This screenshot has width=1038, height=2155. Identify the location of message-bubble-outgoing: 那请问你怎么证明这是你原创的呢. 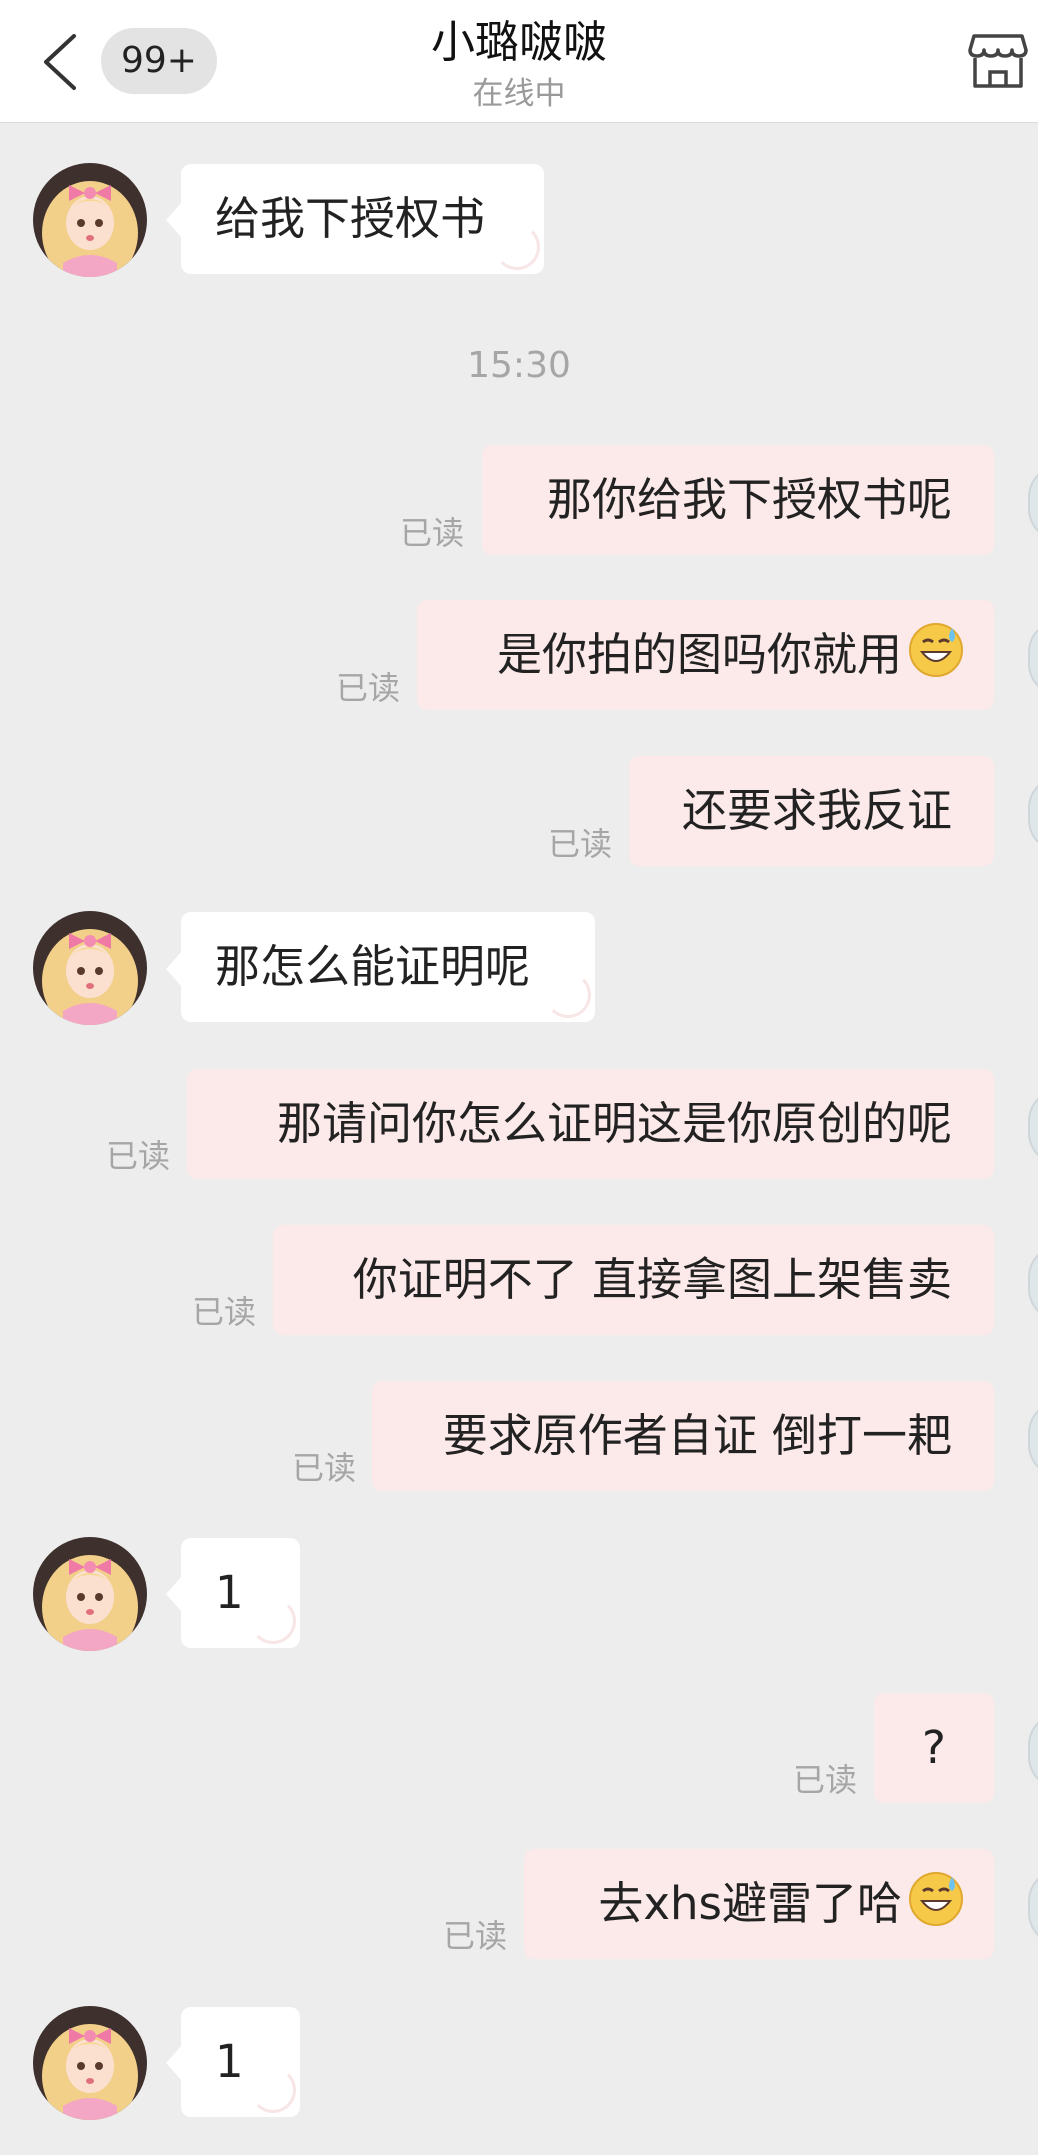
(590, 1124).